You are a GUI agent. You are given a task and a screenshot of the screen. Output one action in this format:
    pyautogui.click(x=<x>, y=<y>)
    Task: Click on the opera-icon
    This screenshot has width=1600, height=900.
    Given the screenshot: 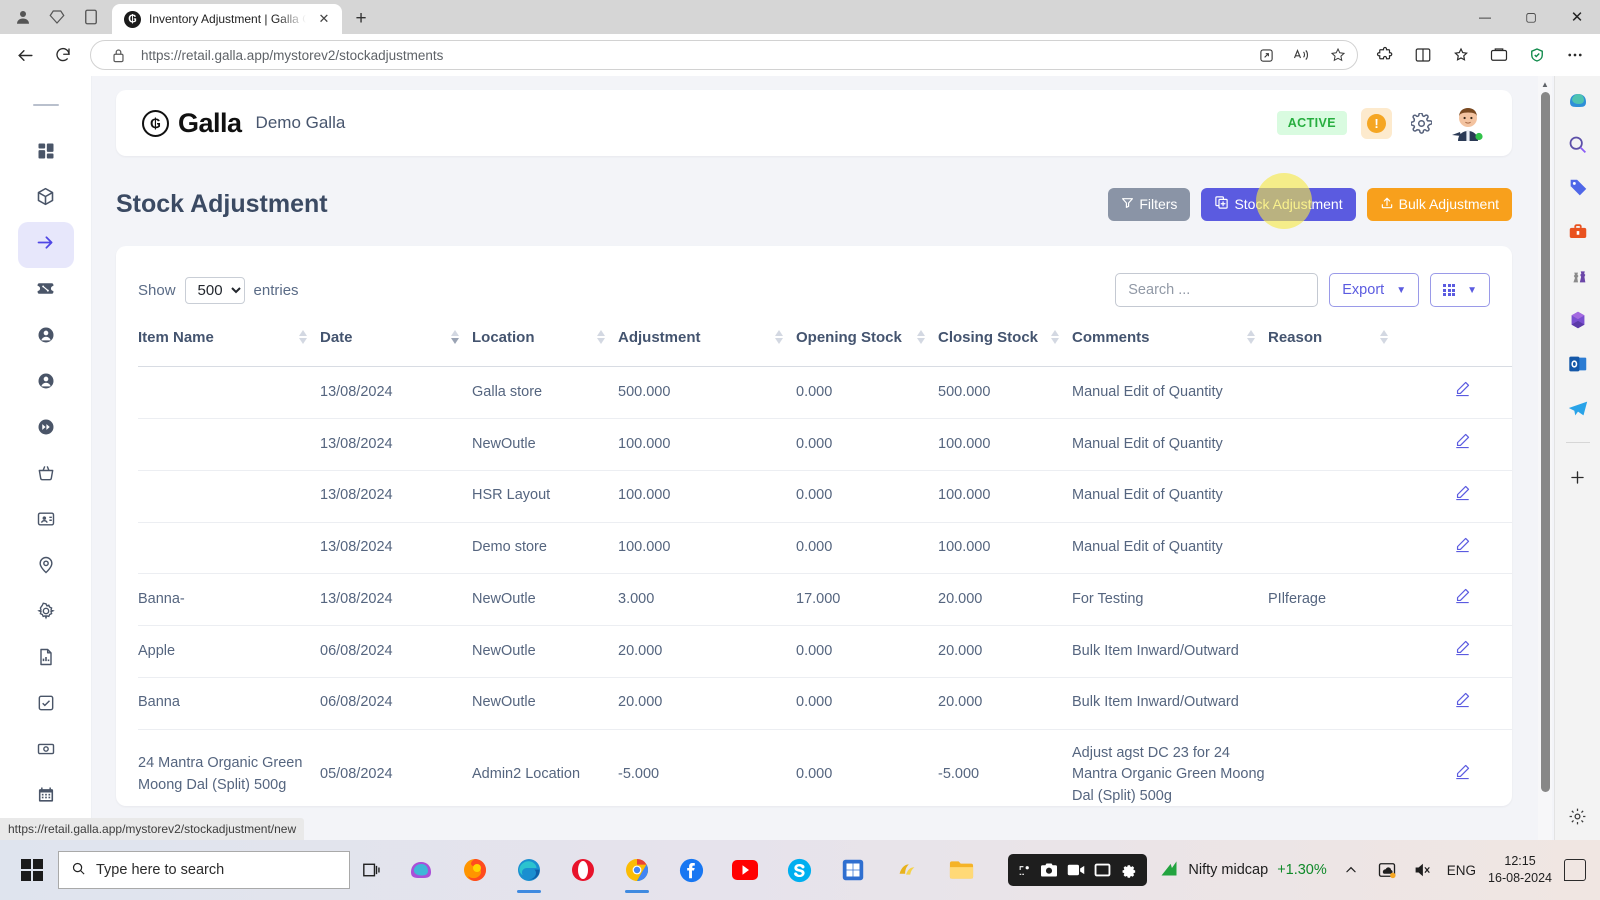 What is the action you would take?
    pyautogui.click(x=583, y=870)
    